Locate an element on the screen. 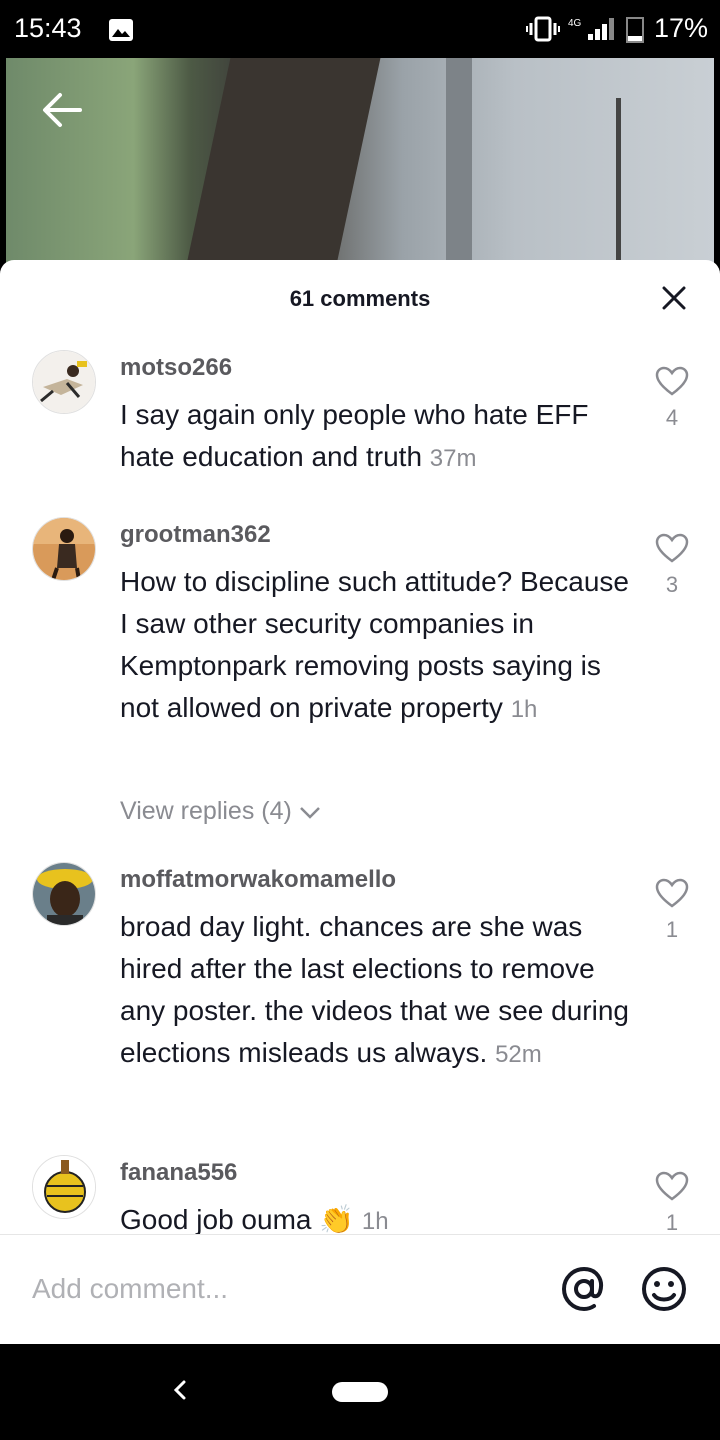  close-icon is located at coordinates (674, 298).